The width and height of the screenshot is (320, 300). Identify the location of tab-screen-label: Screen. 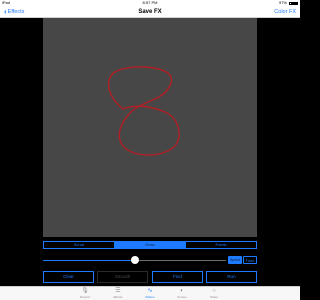
(182, 297).